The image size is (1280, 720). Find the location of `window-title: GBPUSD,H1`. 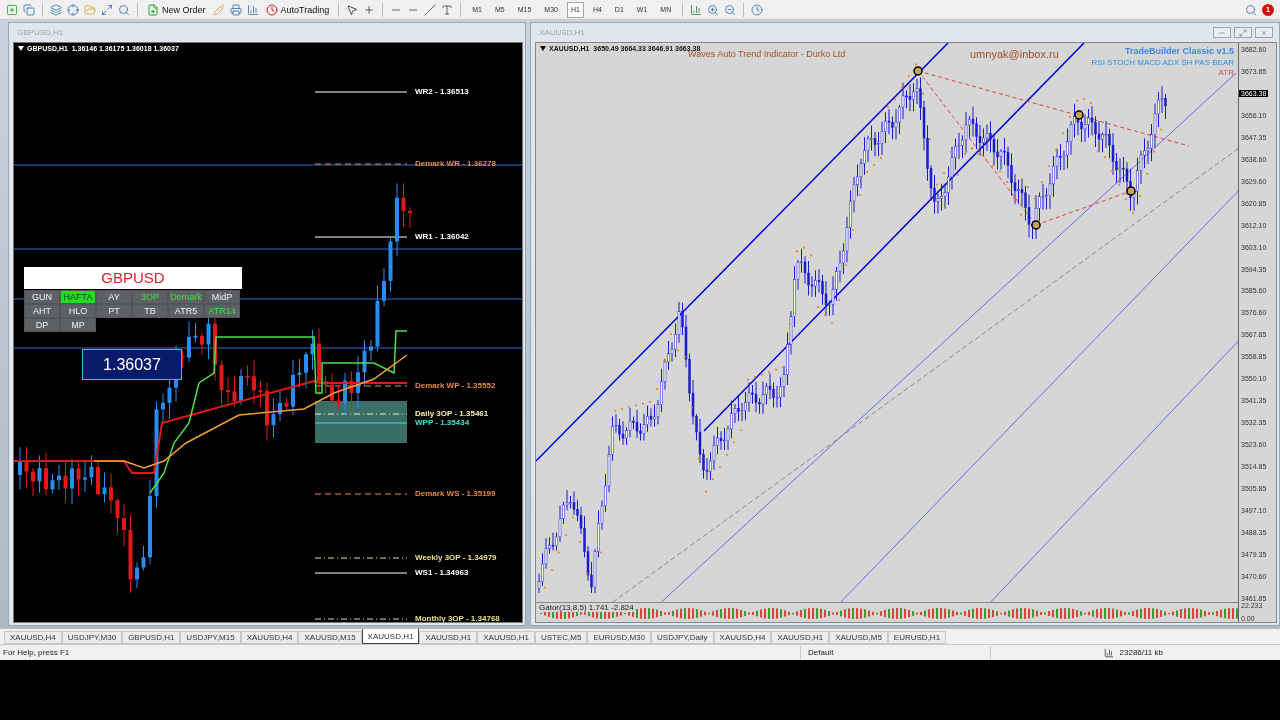

window-title: GBPUSD,H1 is located at coordinates (40, 32).